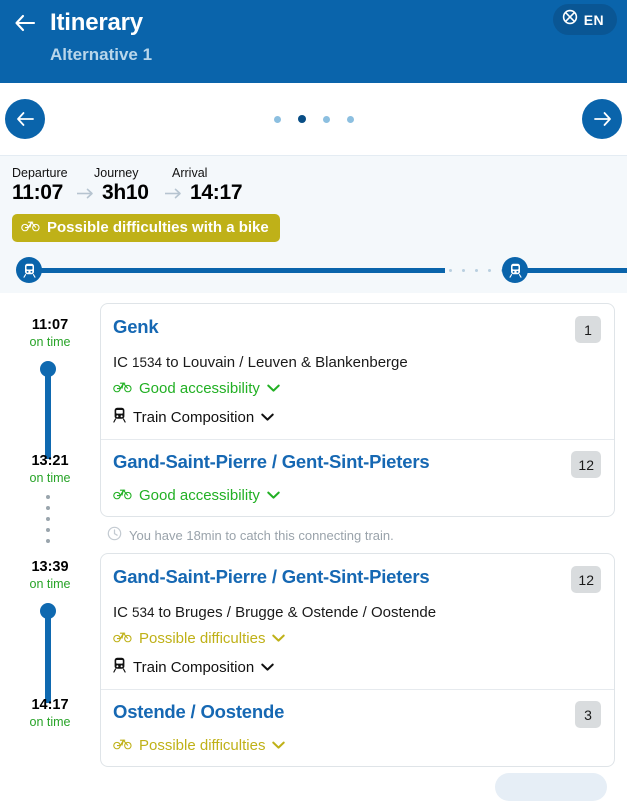 The image size is (627, 806). Describe the element at coordinates (136, 327) in the screenshot. I see `origin-station-name: Genk` at that location.